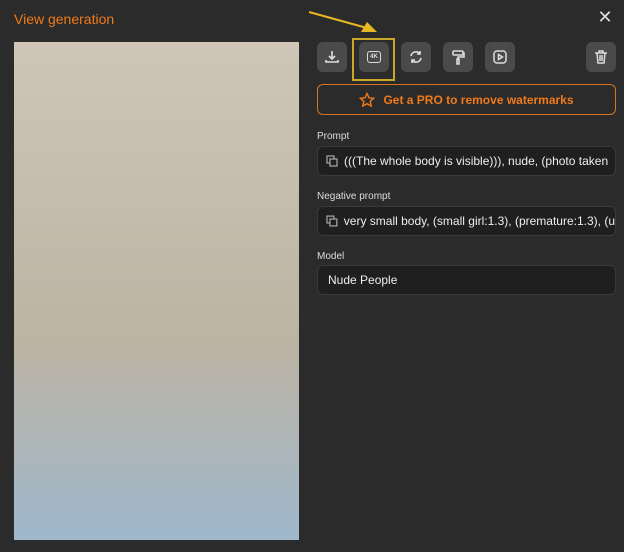 The width and height of the screenshot is (624, 552). I want to click on download-button, so click(332, 57).